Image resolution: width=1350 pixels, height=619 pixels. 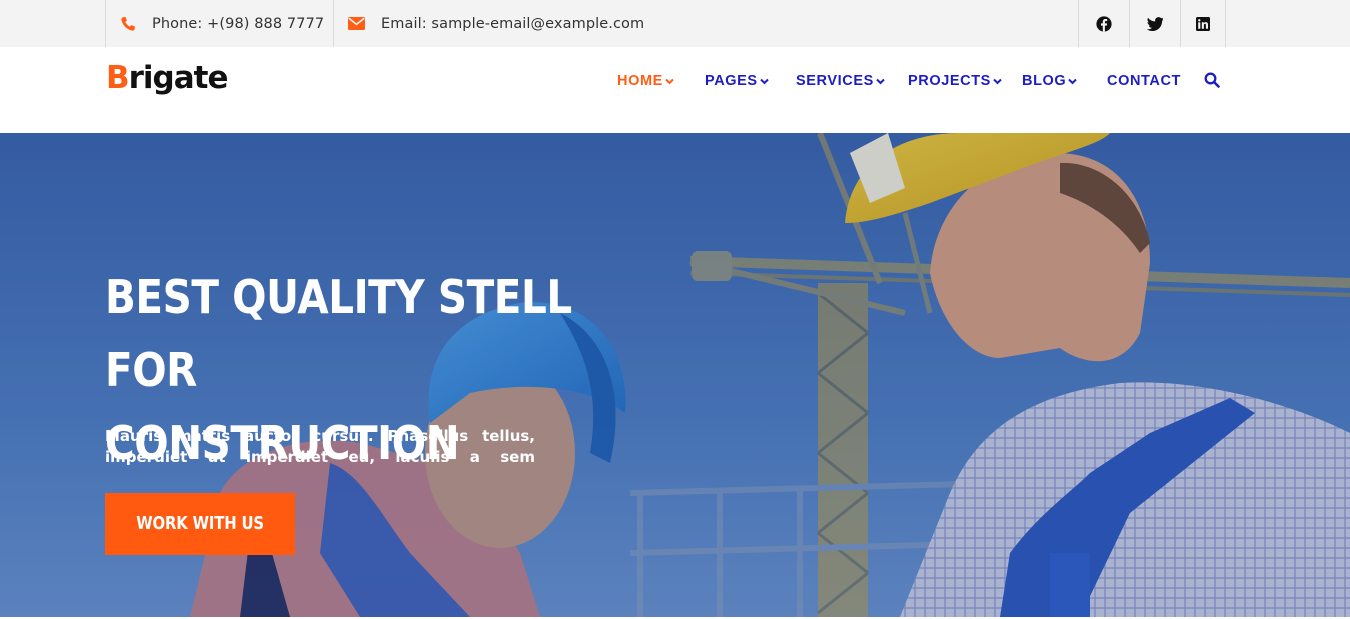 I want to click on twitter-icon, so click(x=1155, y=23).